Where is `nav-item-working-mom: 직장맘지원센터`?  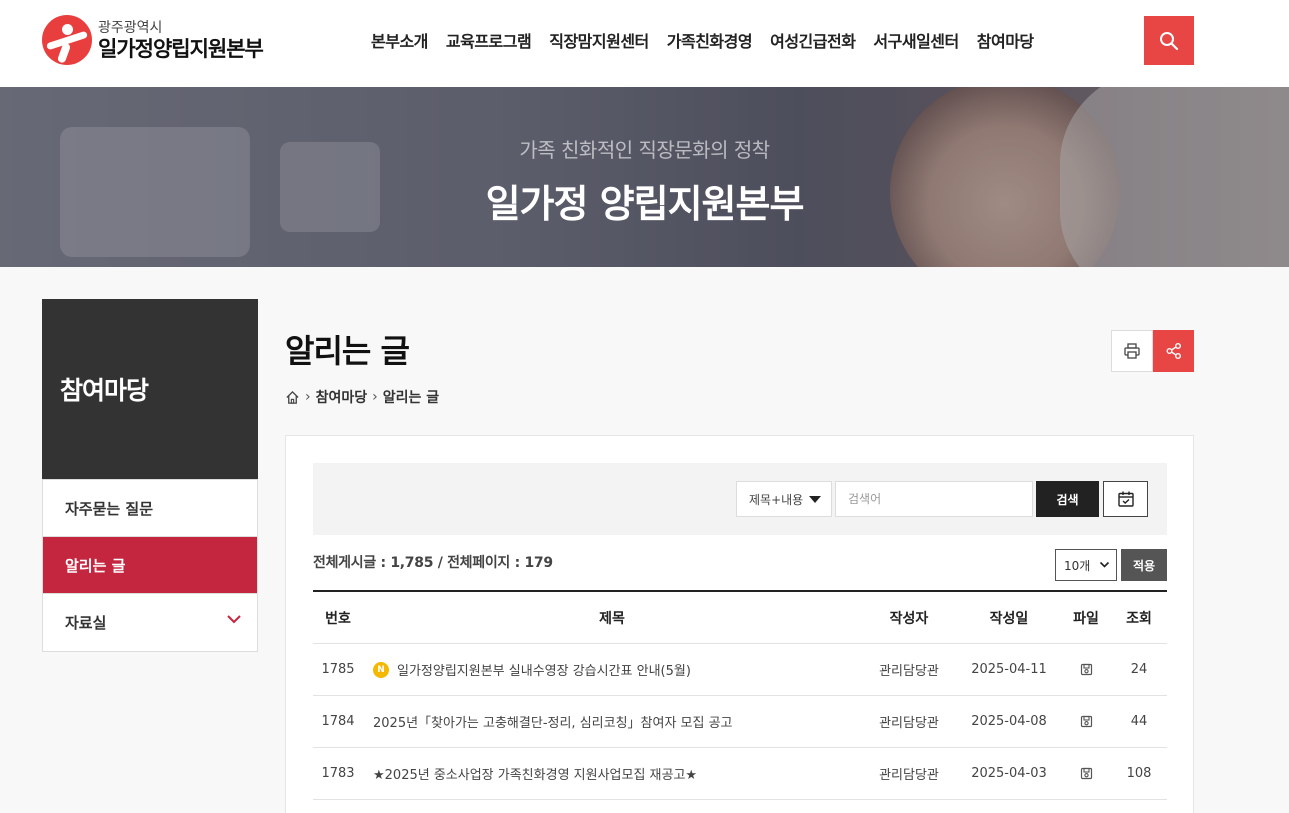 nav-item-working-mom: 직장맘지원센터 is located at coordinates (599, 40).